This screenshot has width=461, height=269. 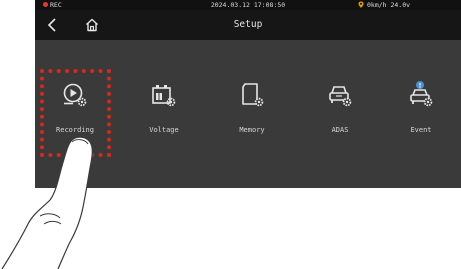 I want to click on battery-gear-icon, so click(x=164, y=95).